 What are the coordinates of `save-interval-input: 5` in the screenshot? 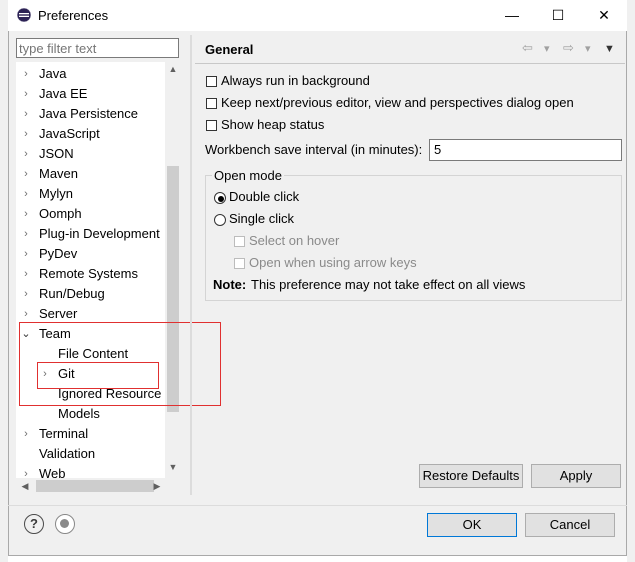 It's located at (525, 150).